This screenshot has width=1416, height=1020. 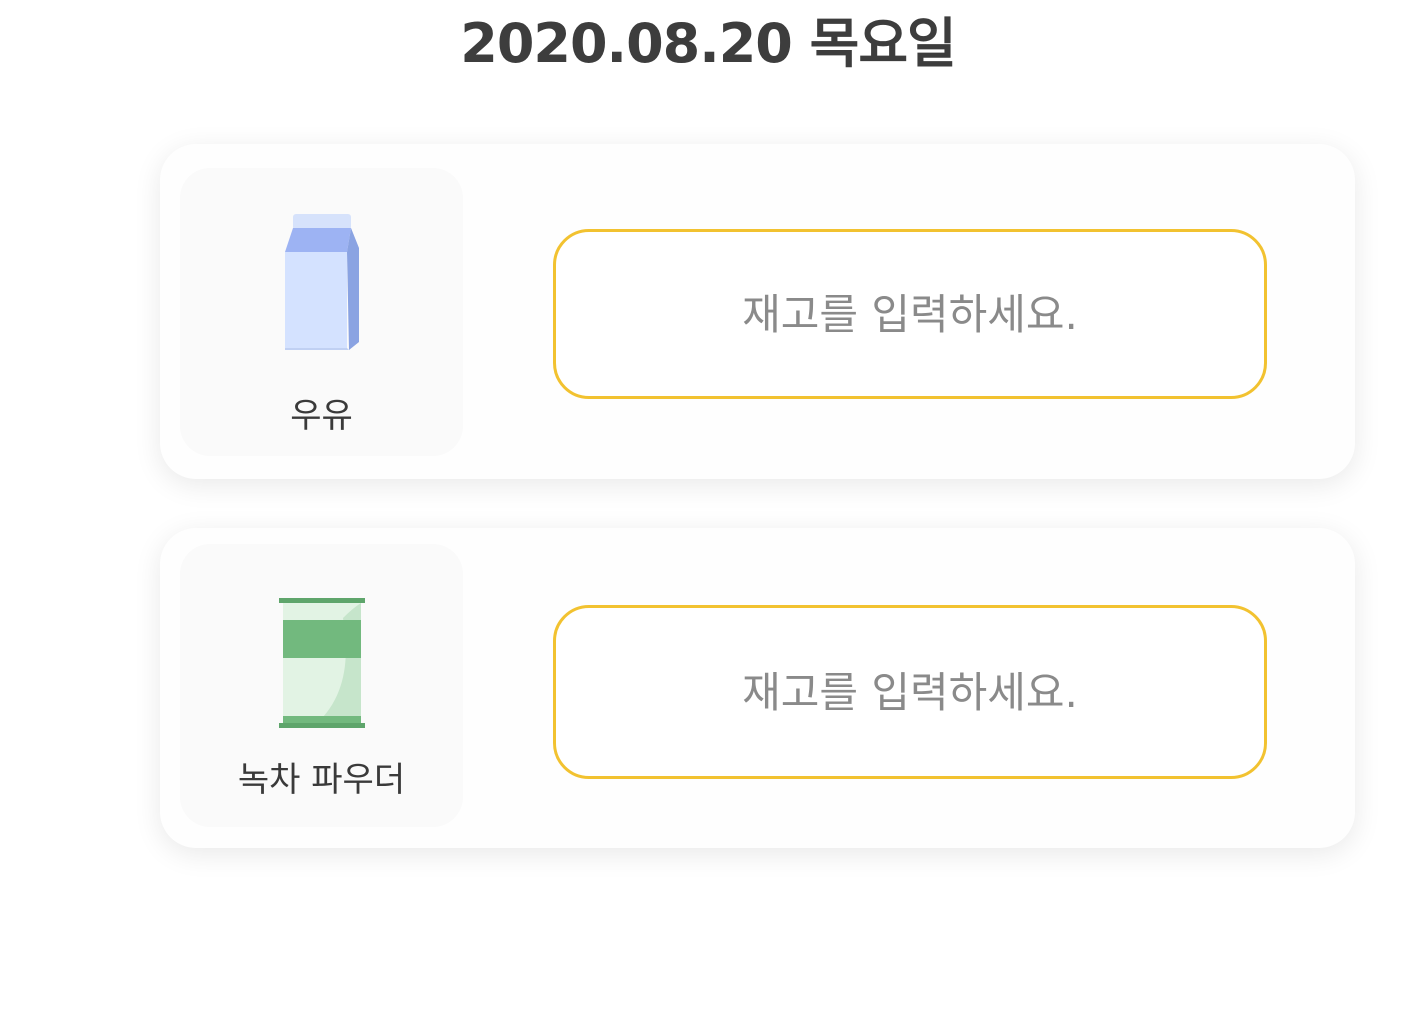 I want to click on green-tea-powder-bag-icon, so click(x=321, y=663).